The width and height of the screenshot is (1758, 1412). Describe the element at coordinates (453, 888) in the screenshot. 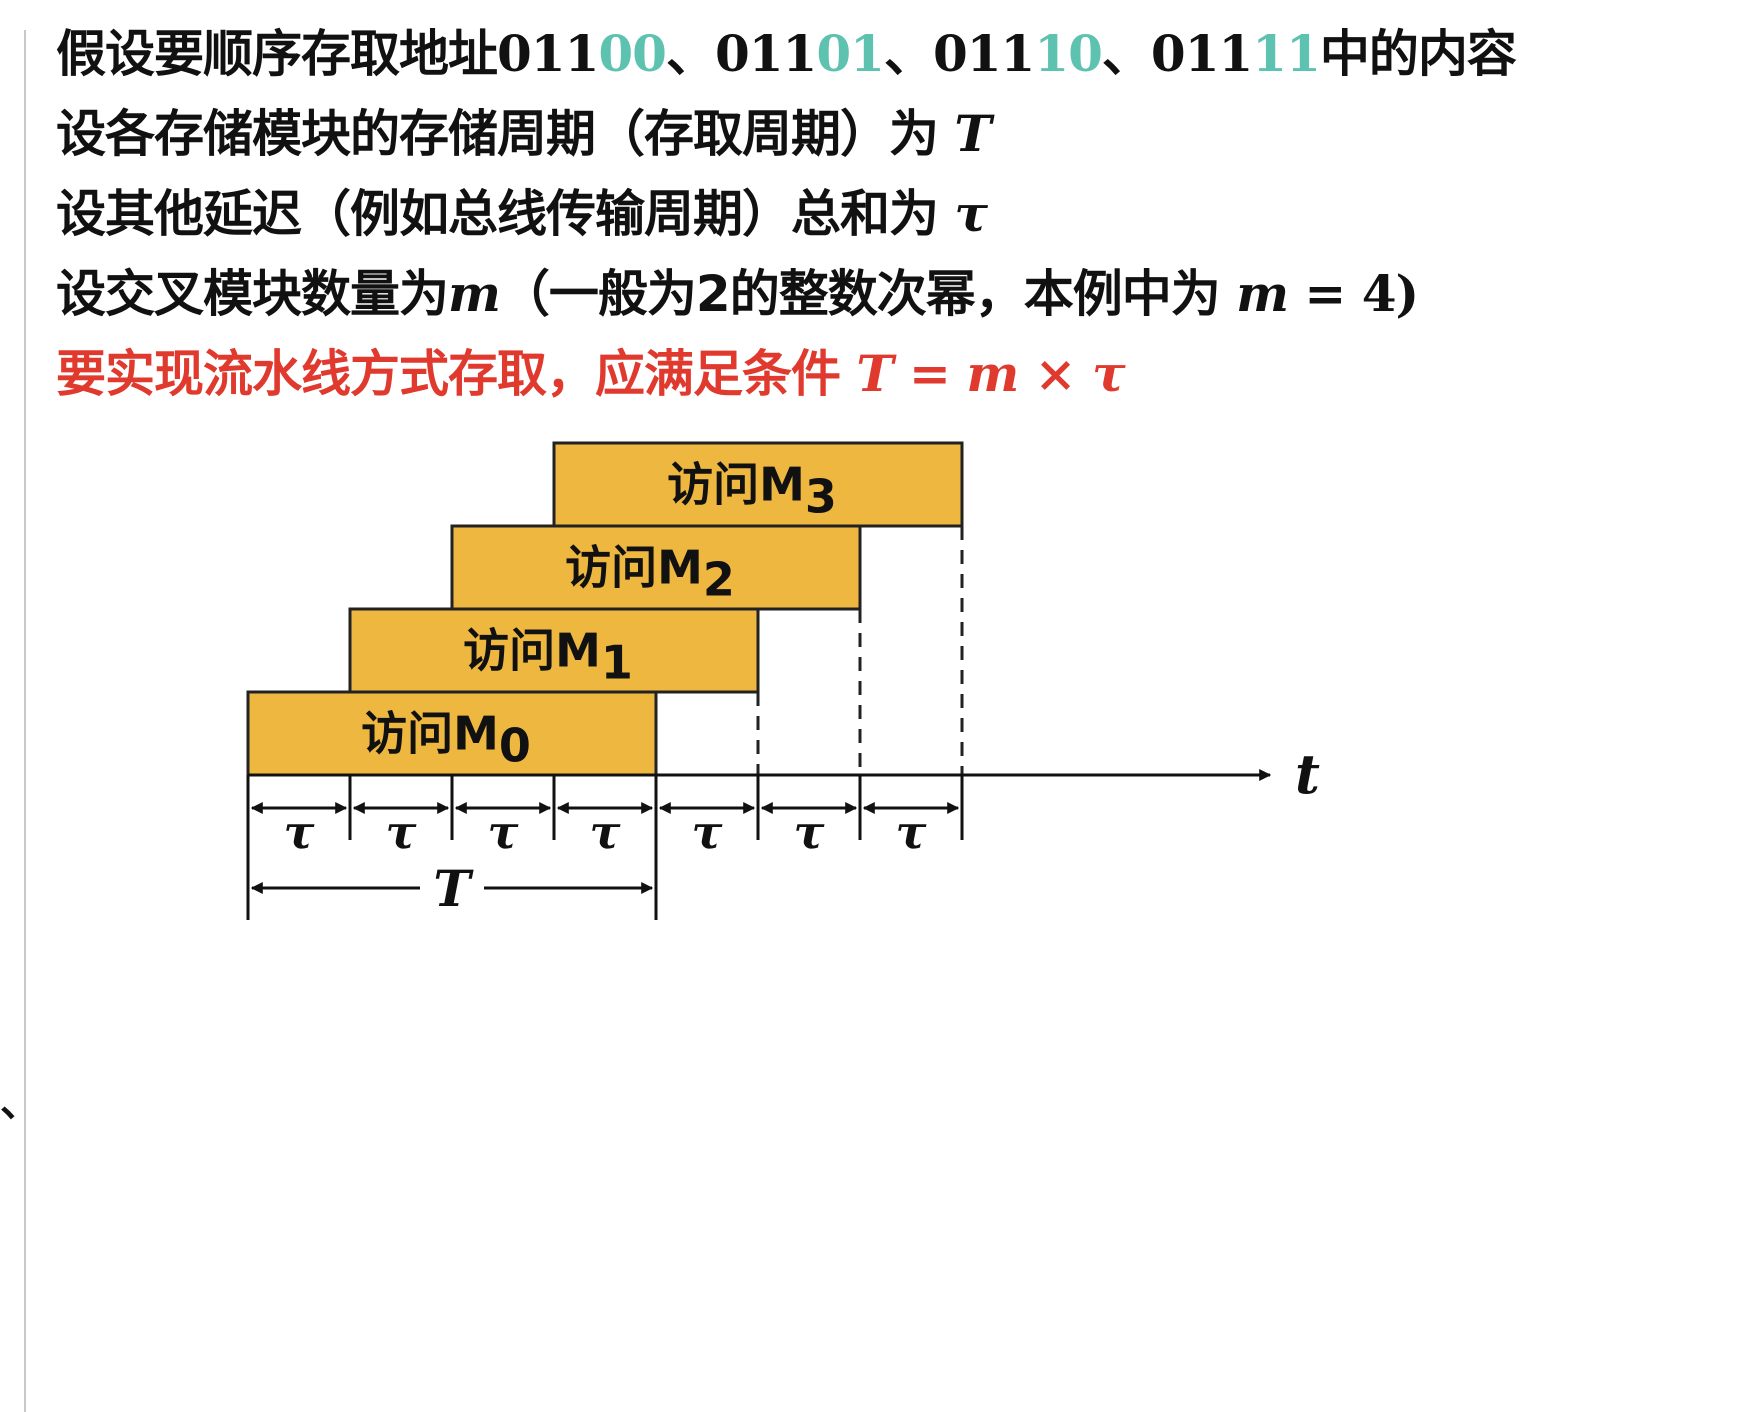

I see `period-label: T` at that location.